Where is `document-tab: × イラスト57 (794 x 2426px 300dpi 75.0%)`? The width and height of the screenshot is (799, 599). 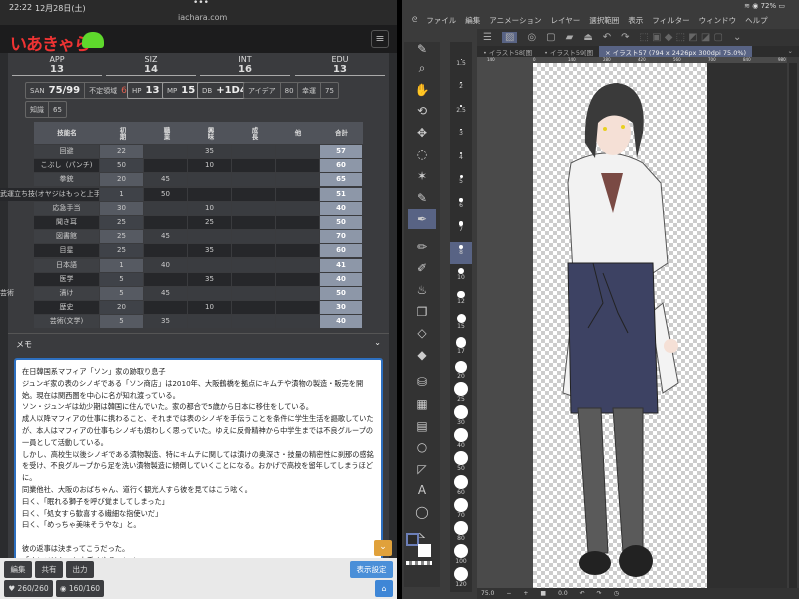
document-tab: × イラスト57 (794 x 2426px 300dpi 75.0%) is located at coordinates (676, 51).